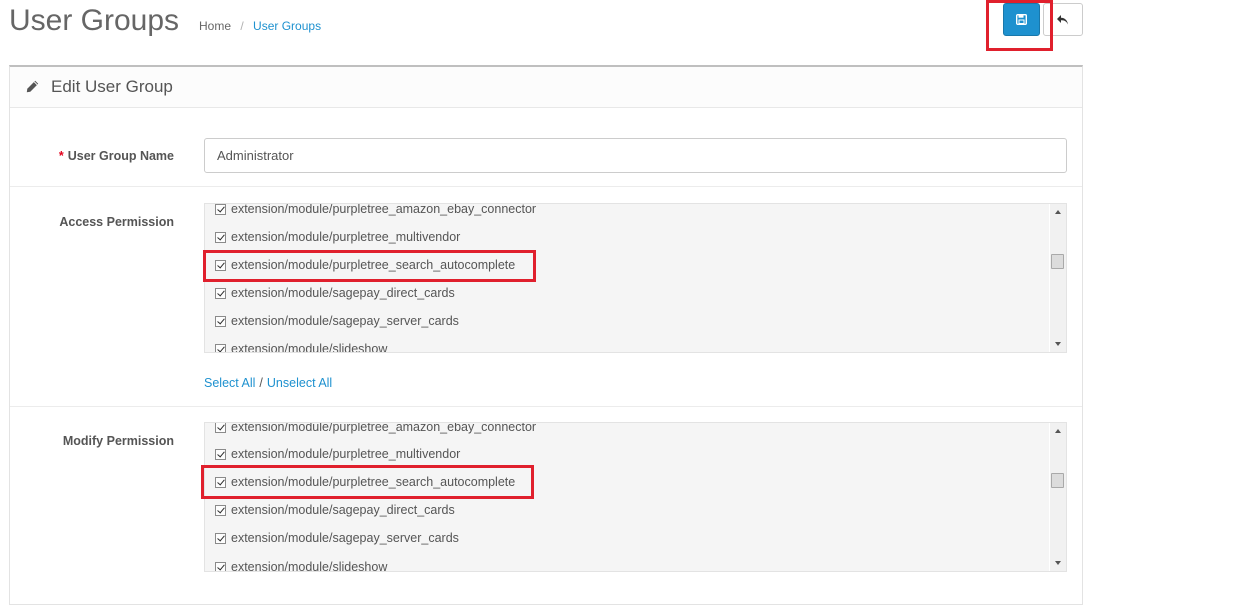 The image size is (1233, 605). Describe the element at coordinates (309, 565) in the screenshot. I see `modify-item-label: extension/module/slideshow` at that location.